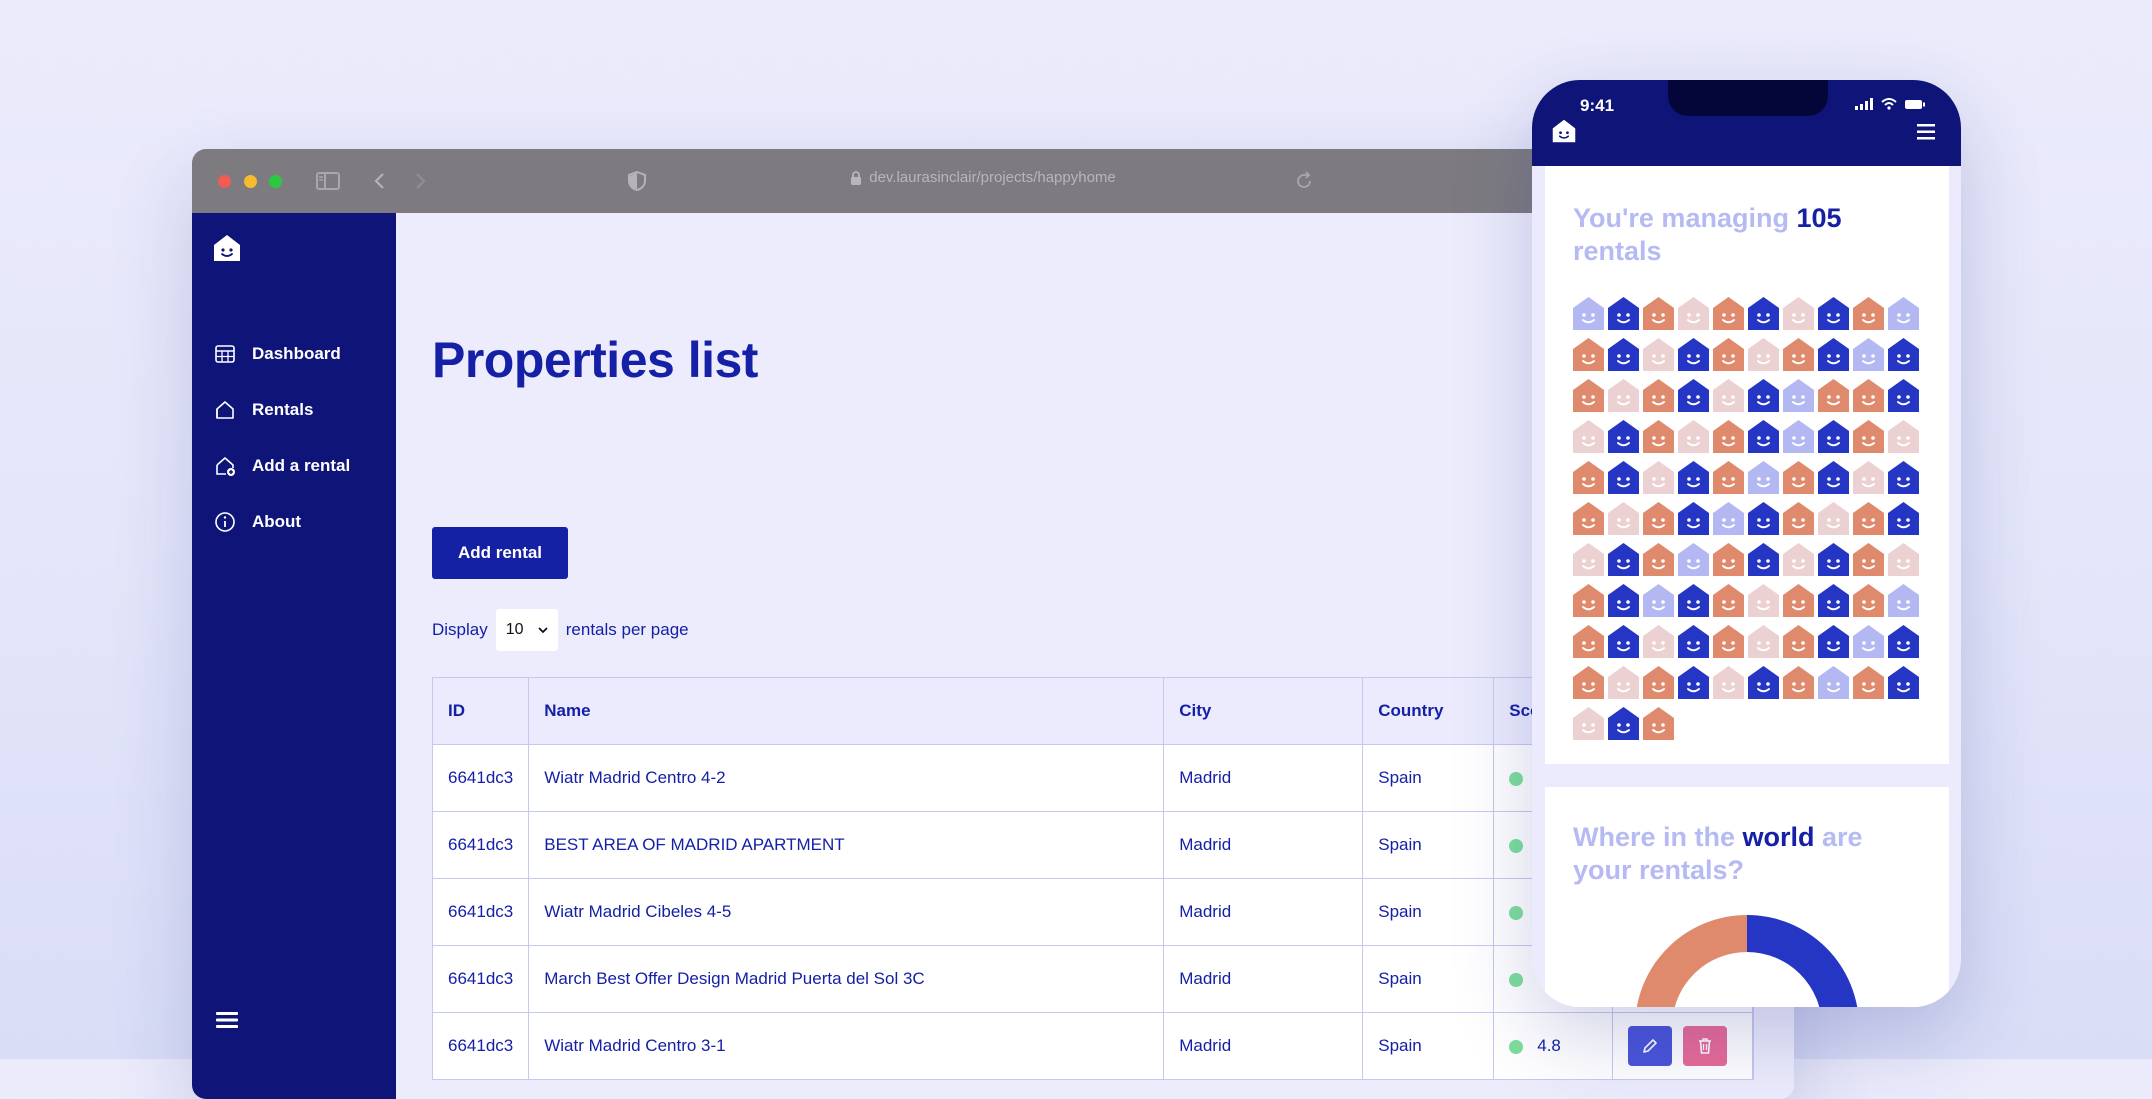 Image resolution: width=2152 pixels, height=1099 pixels. I want to click on cell-name: Wiatr Madrid Cibeles 4-5, so click(846, 912).